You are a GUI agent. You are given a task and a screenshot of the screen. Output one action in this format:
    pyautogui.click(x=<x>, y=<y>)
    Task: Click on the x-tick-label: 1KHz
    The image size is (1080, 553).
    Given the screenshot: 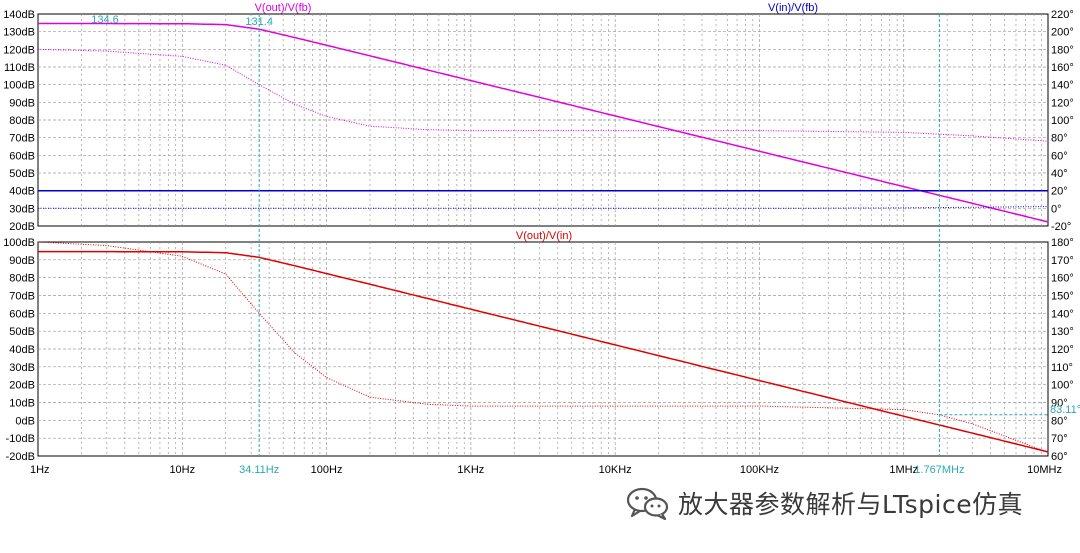 What is the action you would take?
    pyautogui.click(x=470, y=470)
    